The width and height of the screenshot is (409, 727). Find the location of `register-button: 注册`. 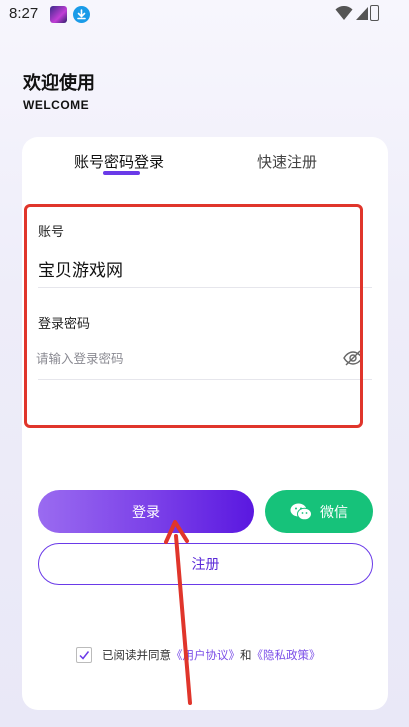

register-button: 注册 is located at coordinates (205, 564).